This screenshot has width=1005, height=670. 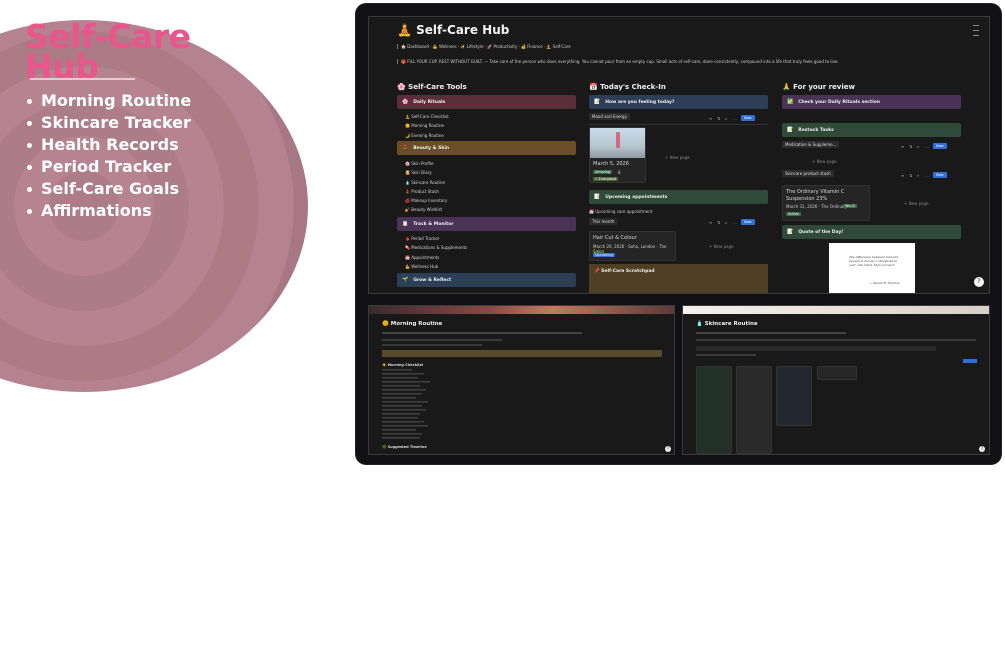 What do you see at coordinates (628, 271) in the screenshot?
I see `scratchpad-label: Self-Care Scratchpad` at bounding box center [628, 271].